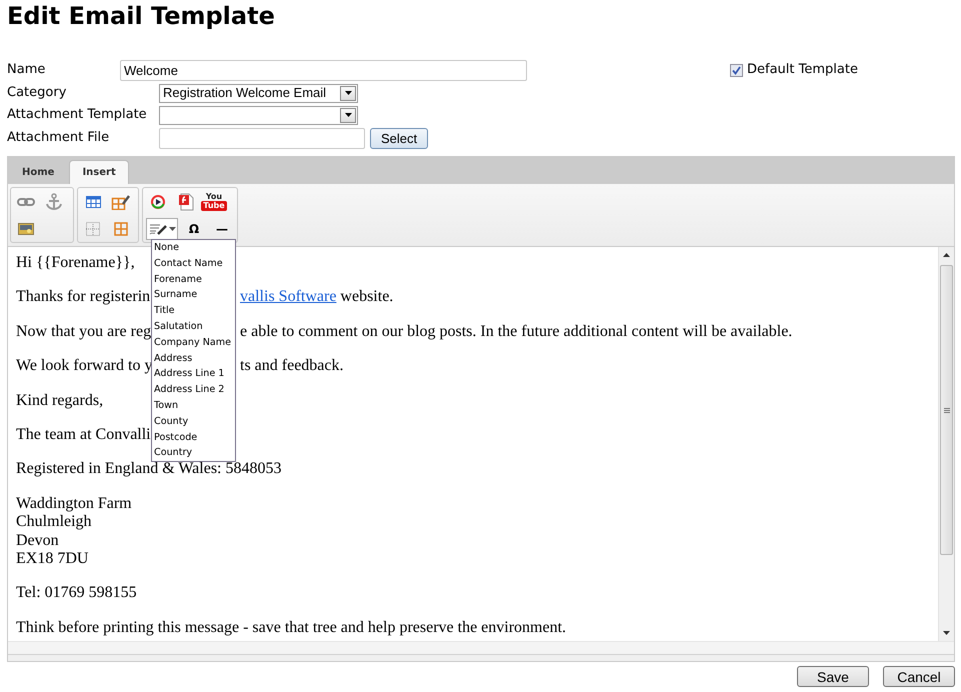 This screenshot has width=961, height=692. I want to click on table-icon, so click(93, 202).